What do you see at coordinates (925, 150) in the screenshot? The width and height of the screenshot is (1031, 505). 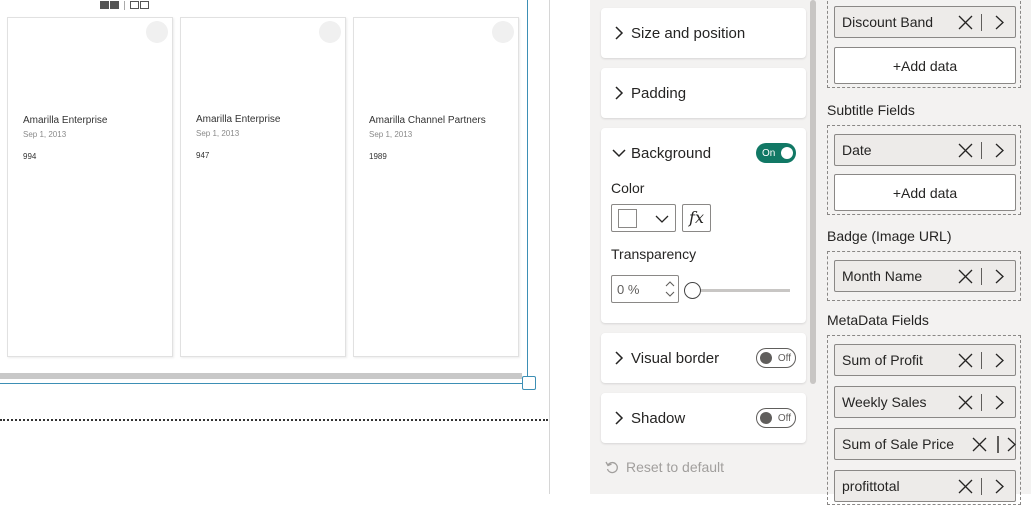 I see `field-pill: Date` at bounding box center [925, 150].